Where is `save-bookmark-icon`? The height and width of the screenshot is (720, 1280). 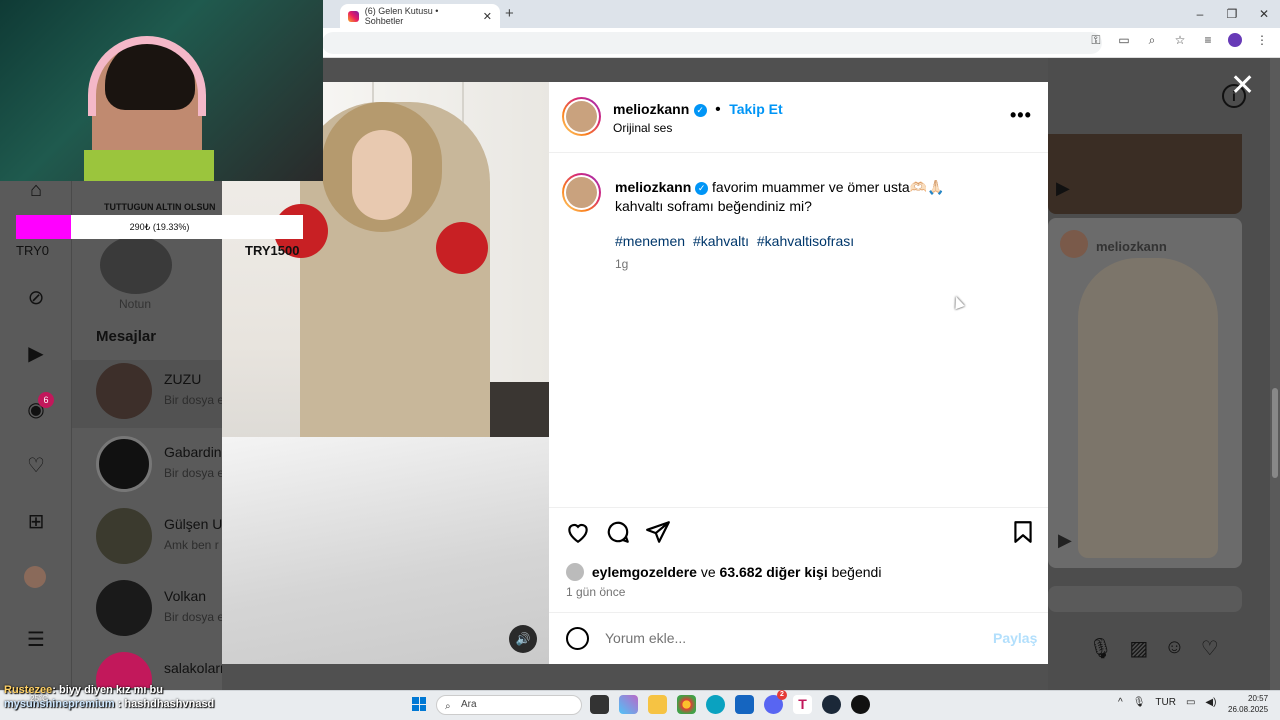 save-bookmark-icon is located at coordinates (1023, 532).